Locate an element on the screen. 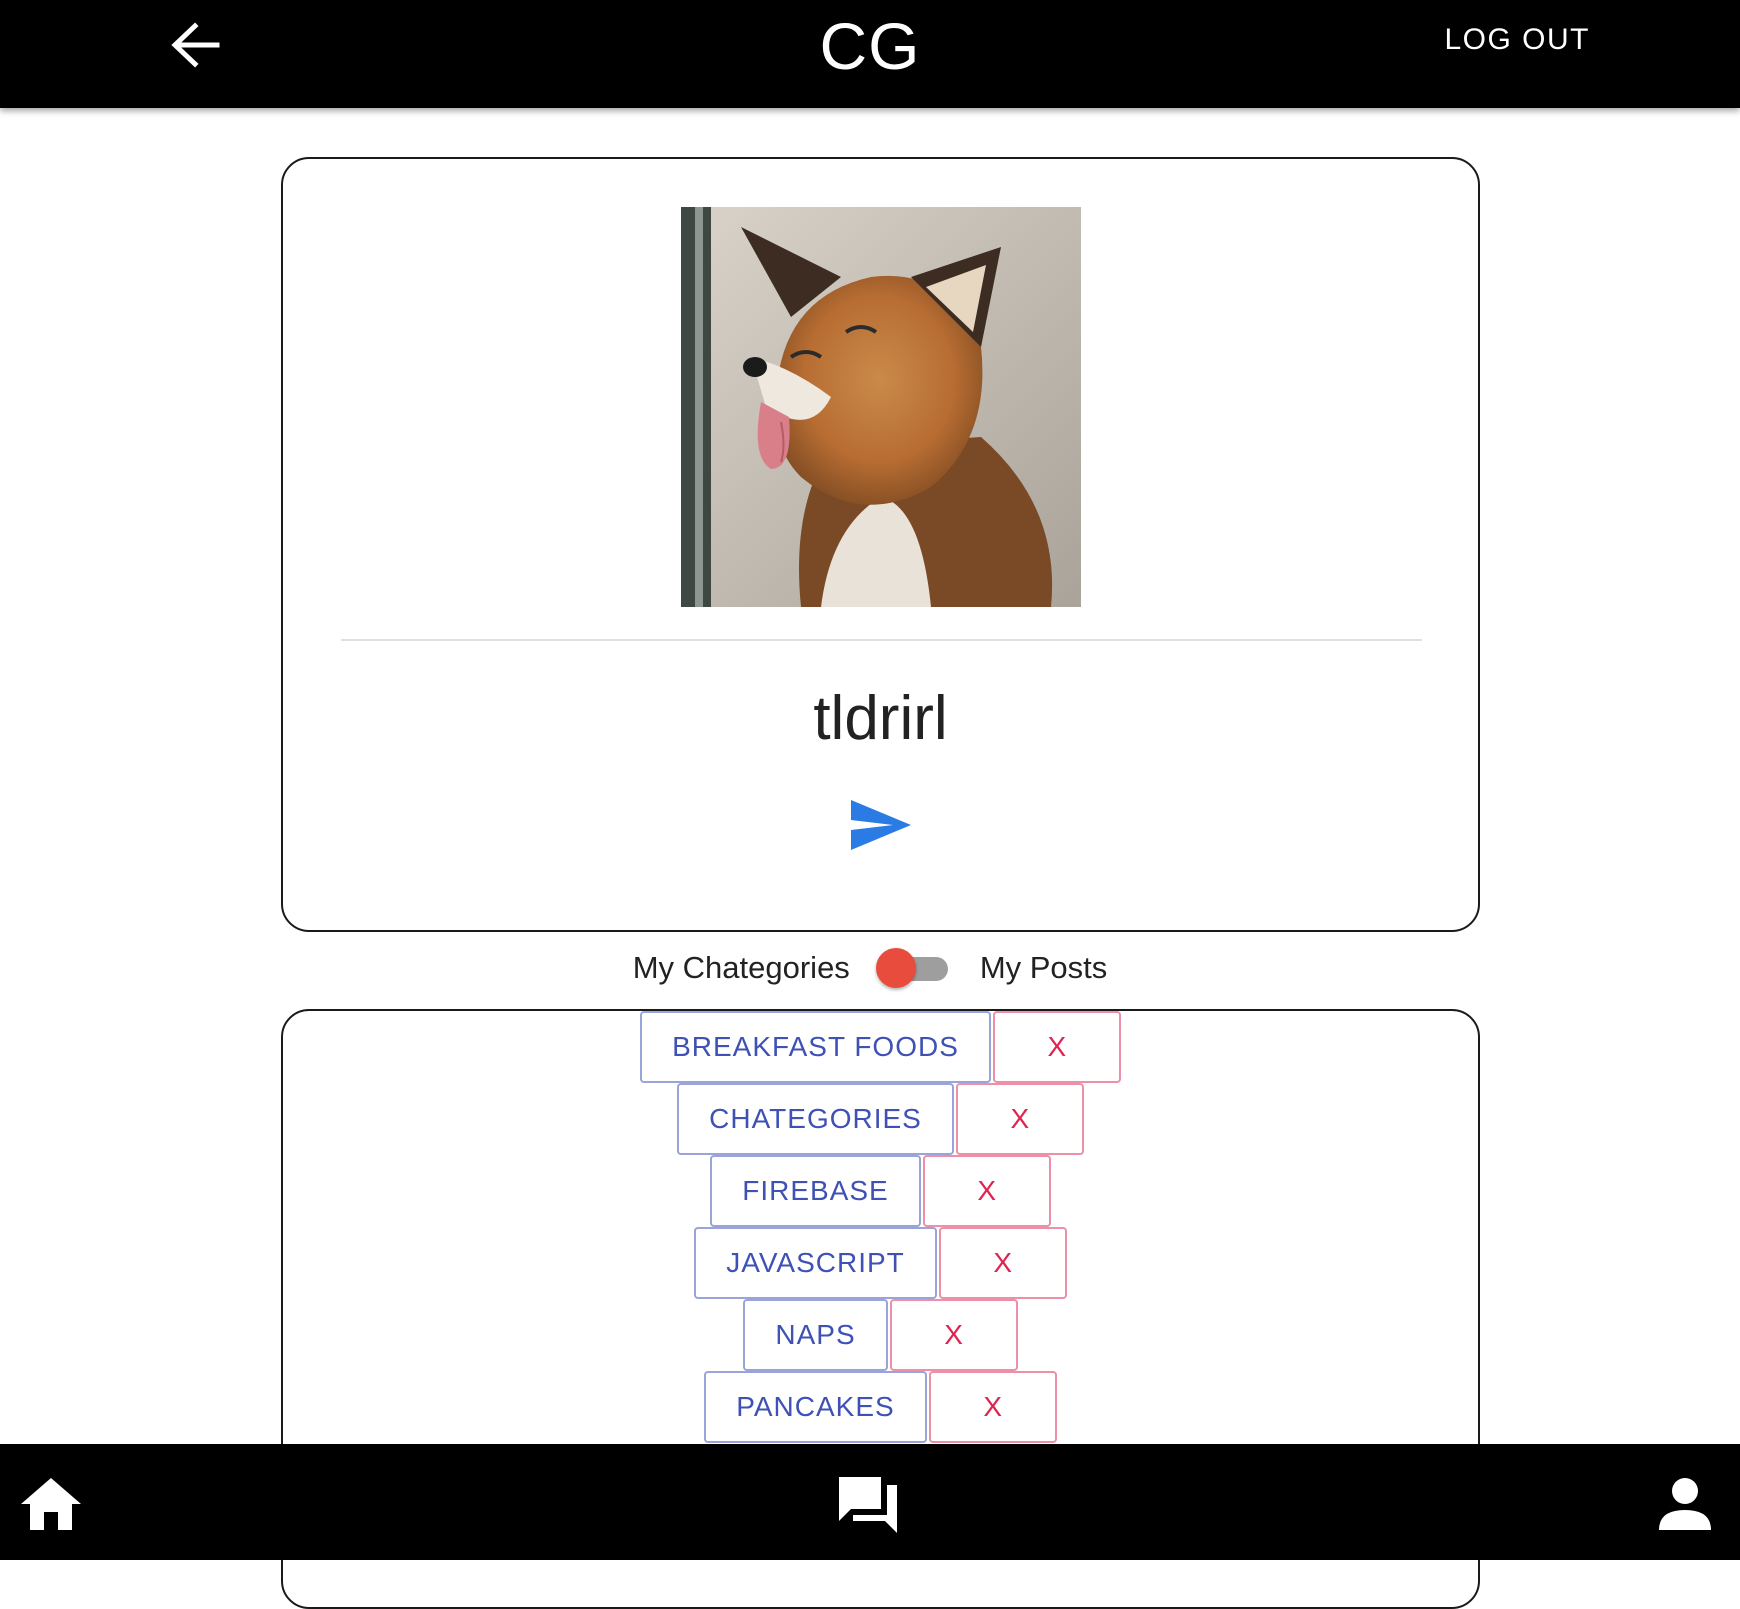  back-button is located at coordinates (195, 45).